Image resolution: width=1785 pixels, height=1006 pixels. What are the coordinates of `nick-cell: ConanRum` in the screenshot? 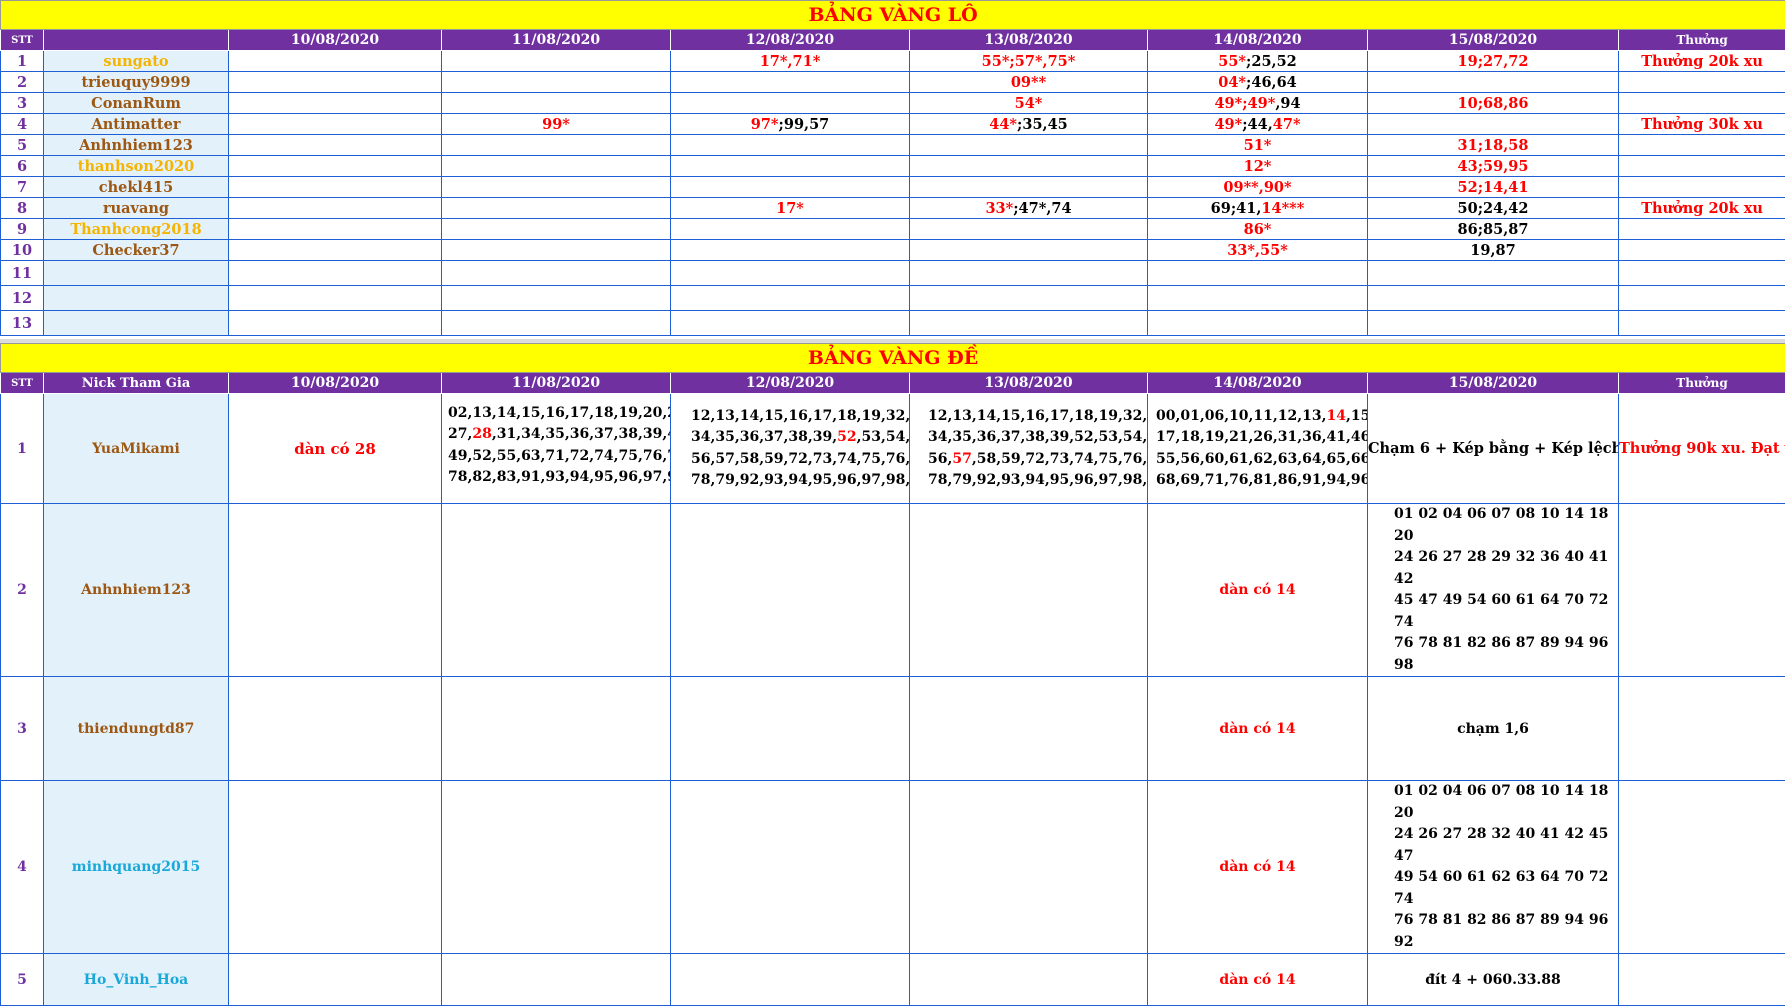 It's located at (136, 103).